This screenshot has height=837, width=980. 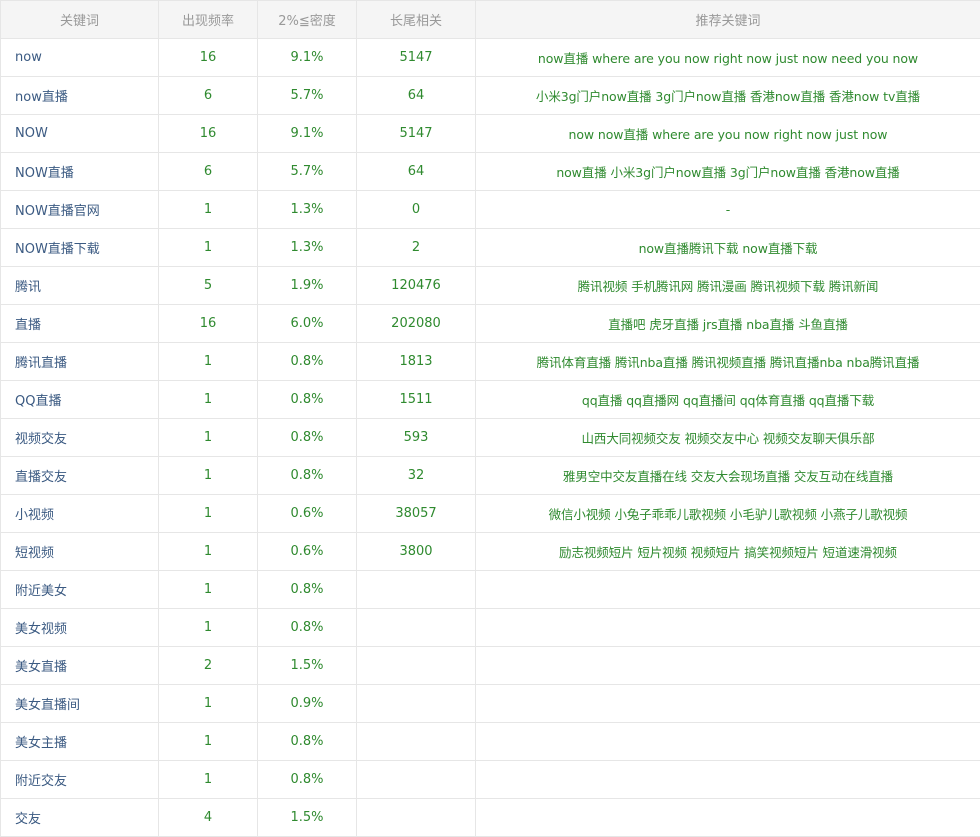 I want to click on longtail-cell: 2, so click(x=416, y=248).